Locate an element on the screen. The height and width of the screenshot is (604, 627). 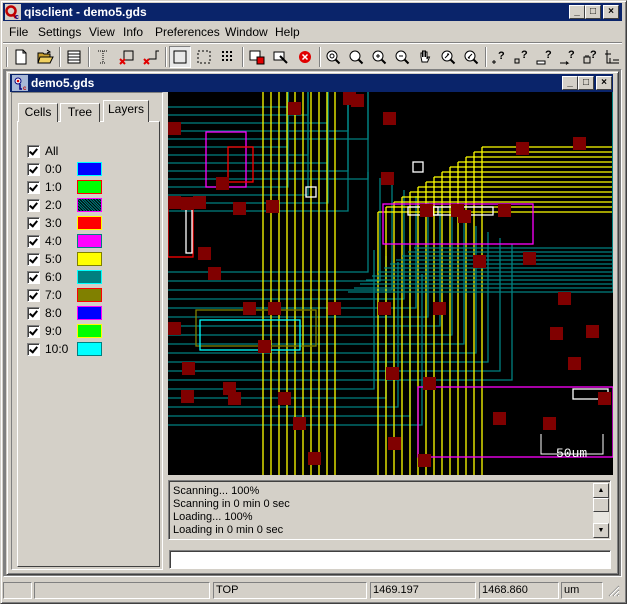
query-ruler-button: ? is located at coordinates (545, 57).